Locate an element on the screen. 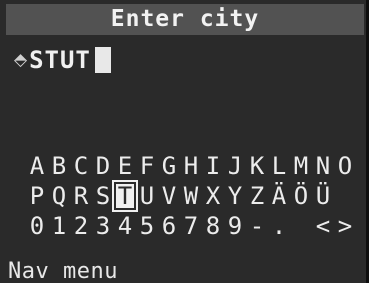 The width and height of the screenshot is (384, 283). key-3: 3 is located at coordinates (103, 226).